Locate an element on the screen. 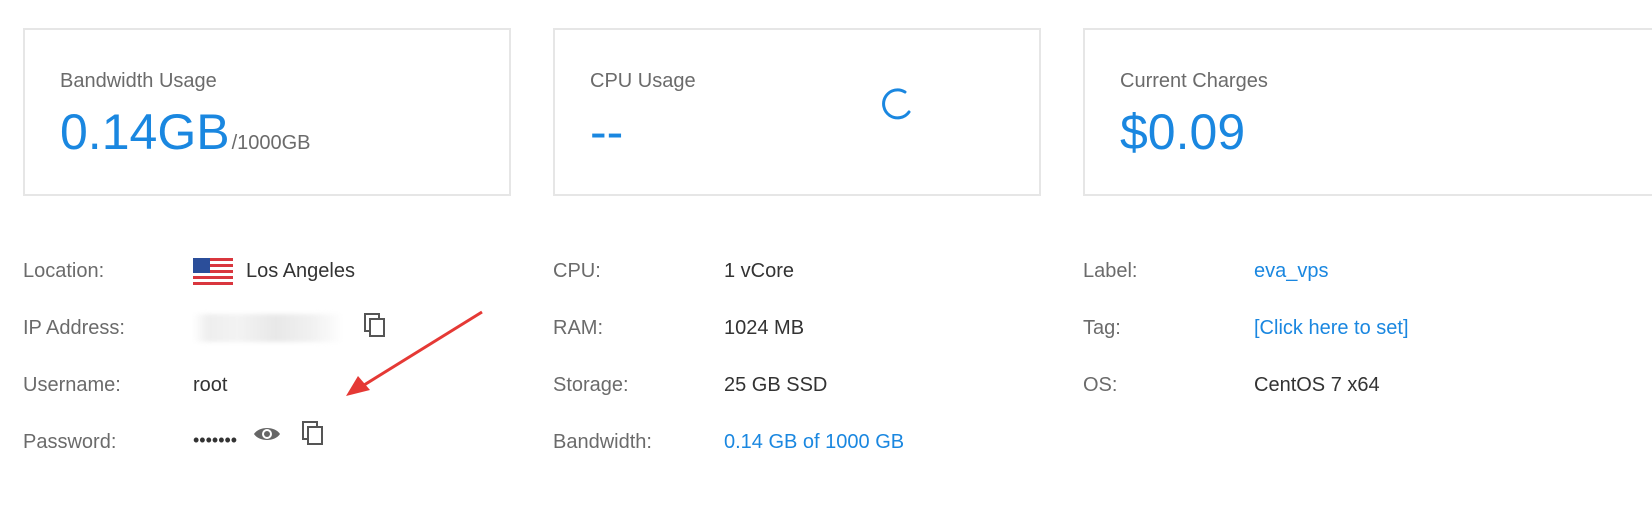  cpu-label: CPU: is located at coordinates (577, 271).